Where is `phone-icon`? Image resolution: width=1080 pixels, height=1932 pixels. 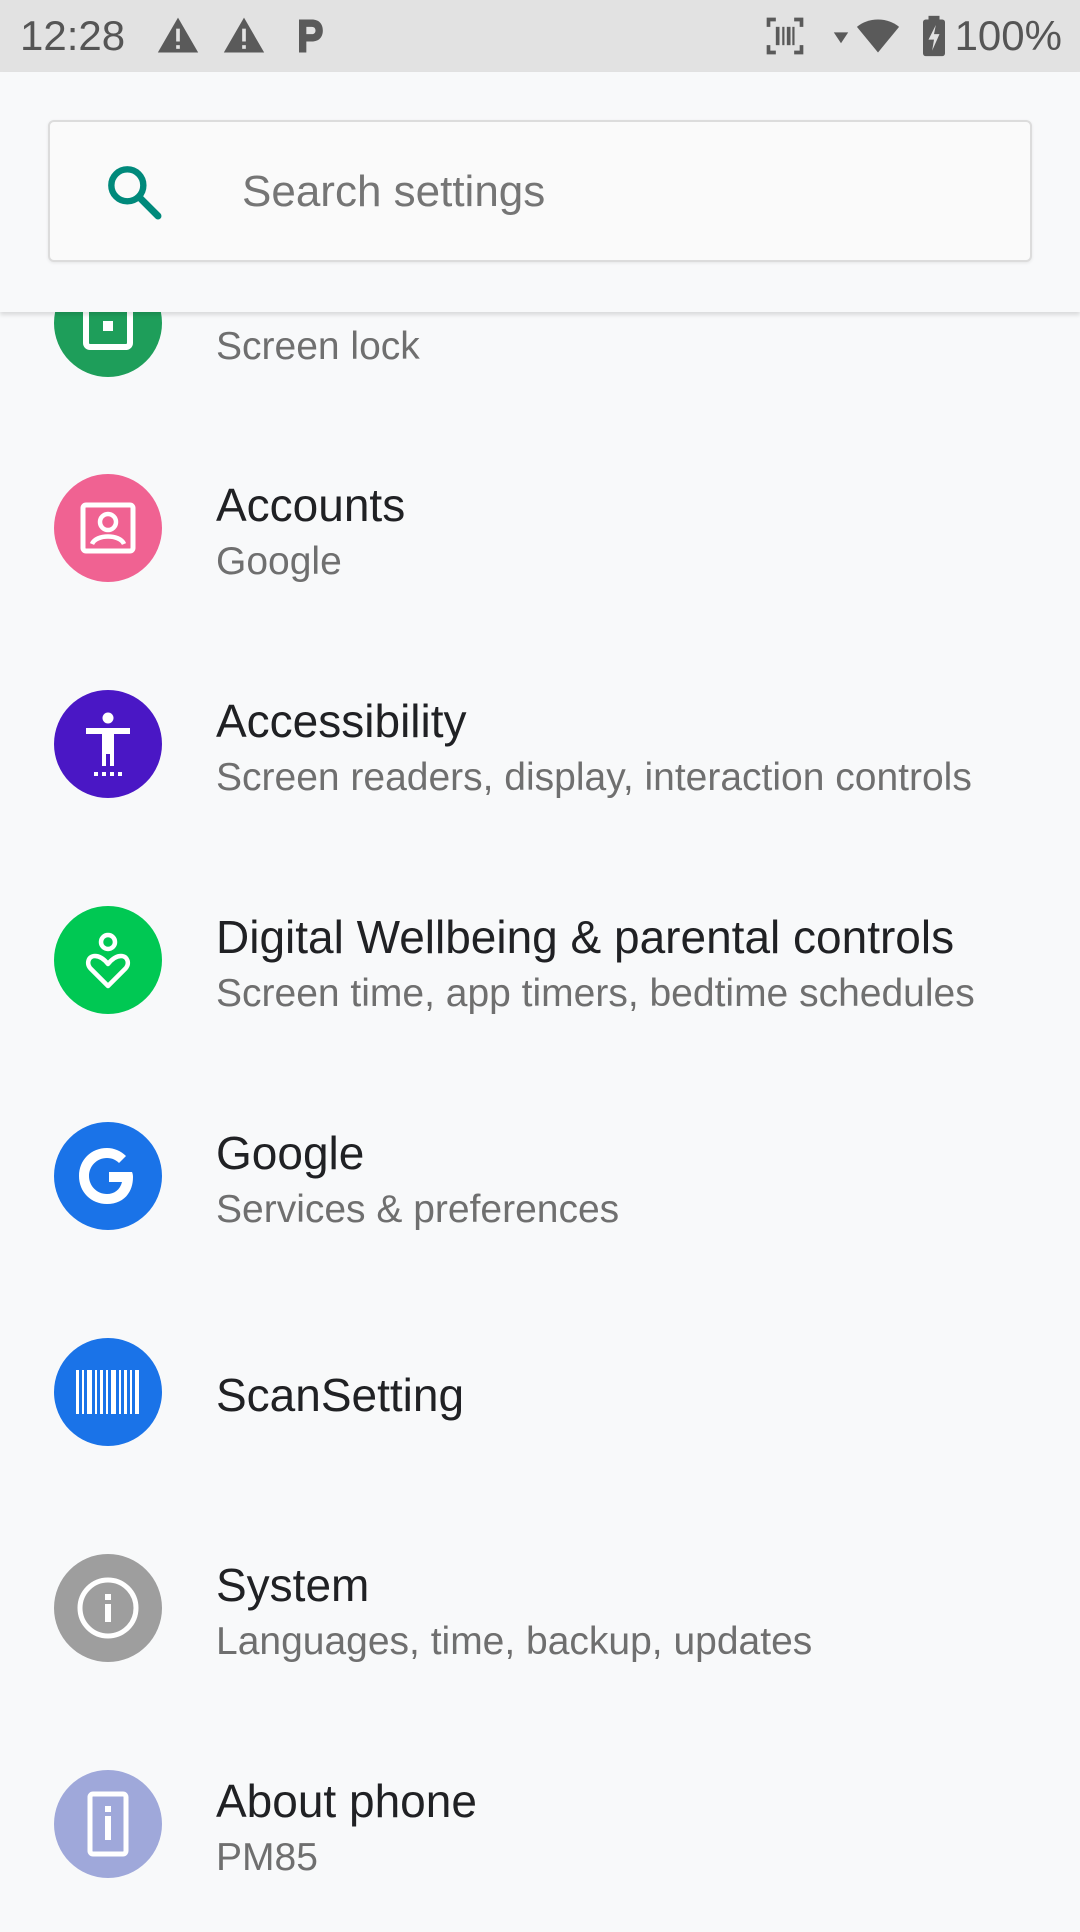 phone-icon is located at coordinates (108, 1824).